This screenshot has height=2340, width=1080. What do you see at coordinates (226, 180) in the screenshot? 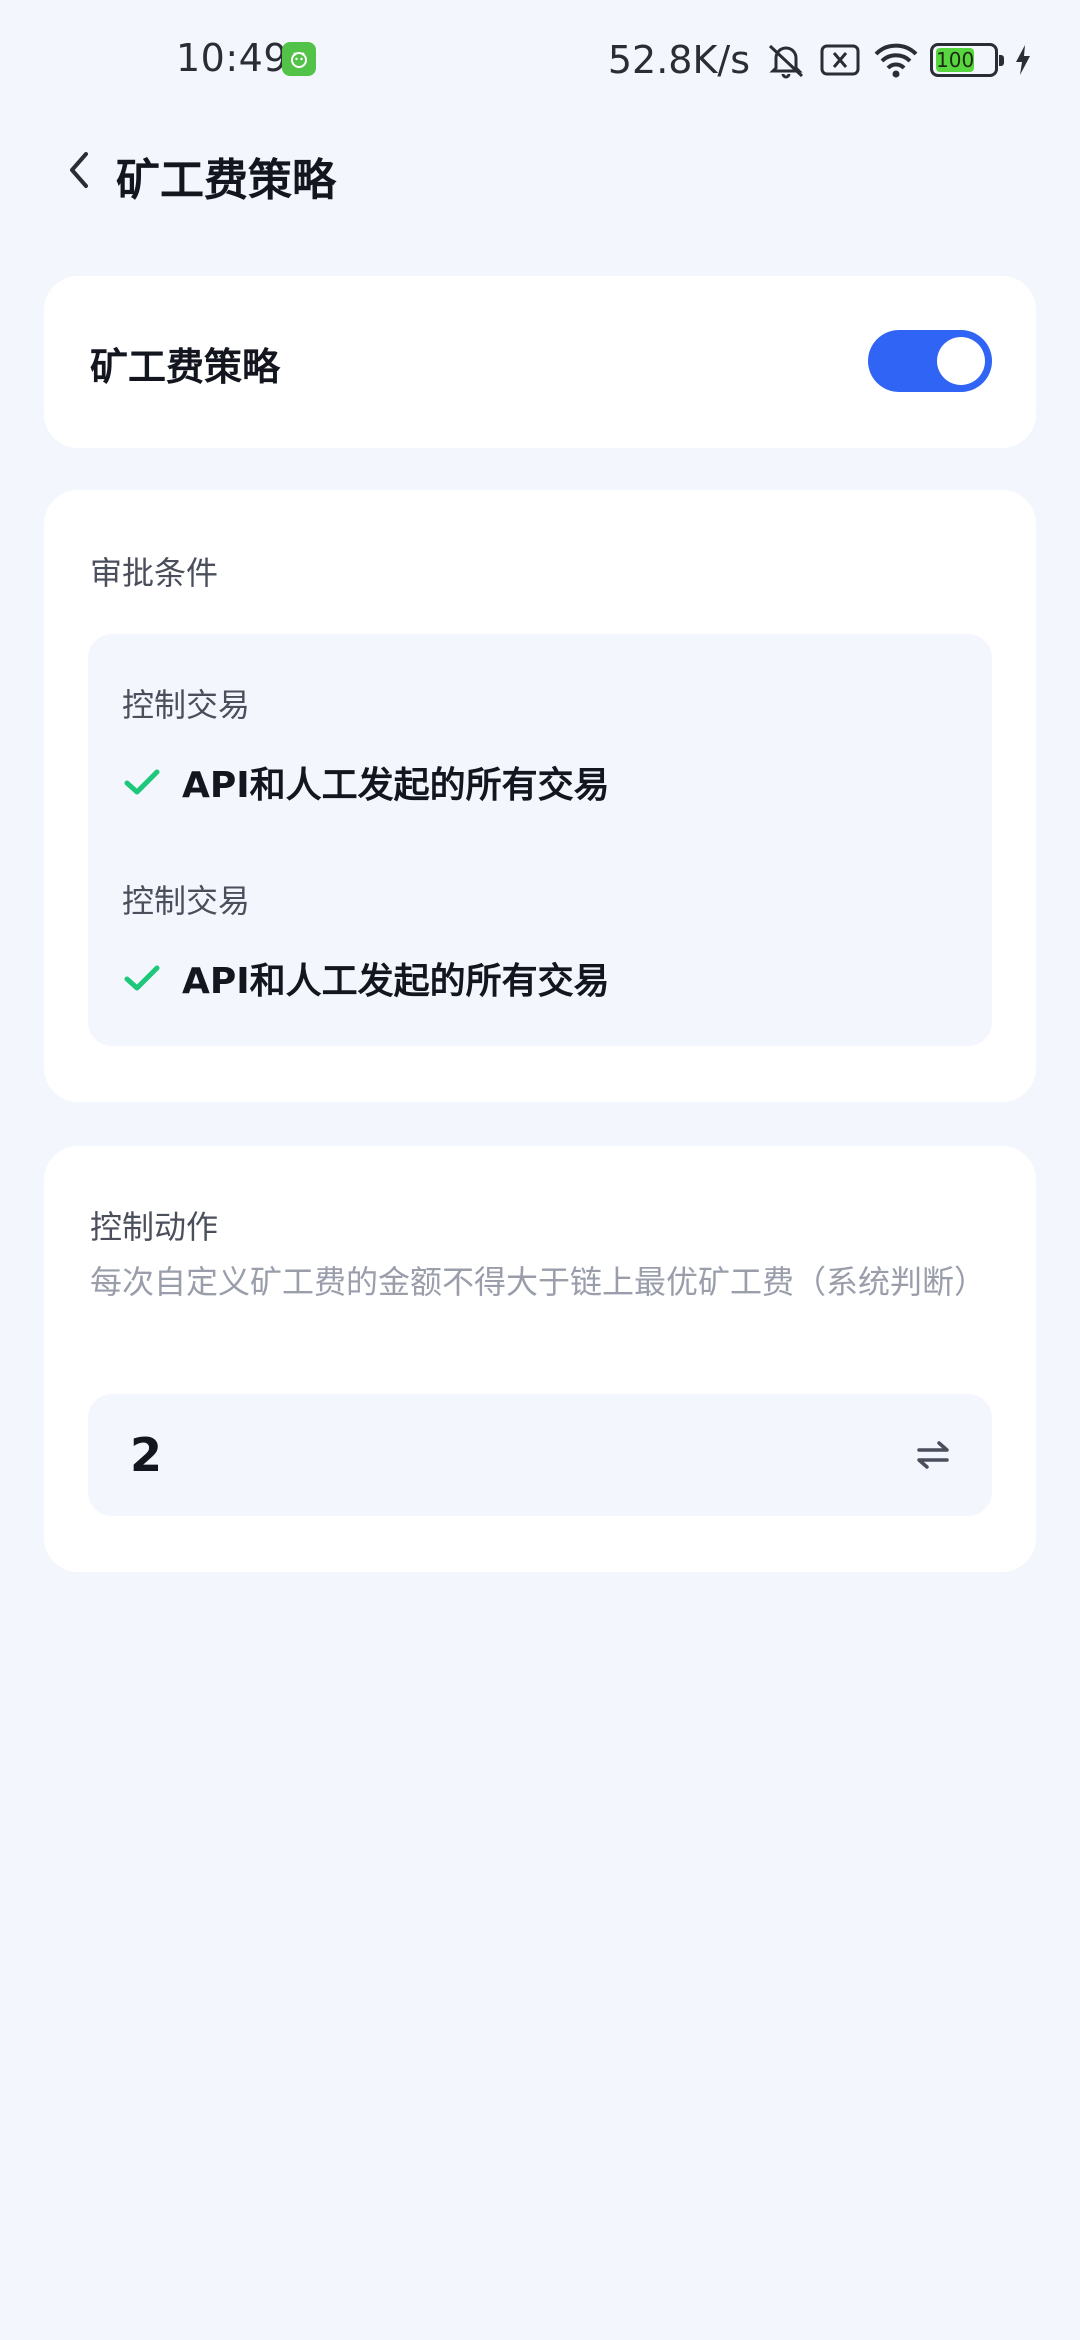
I see `page-title: 矿工费策略` at bounding box center [226, 180].